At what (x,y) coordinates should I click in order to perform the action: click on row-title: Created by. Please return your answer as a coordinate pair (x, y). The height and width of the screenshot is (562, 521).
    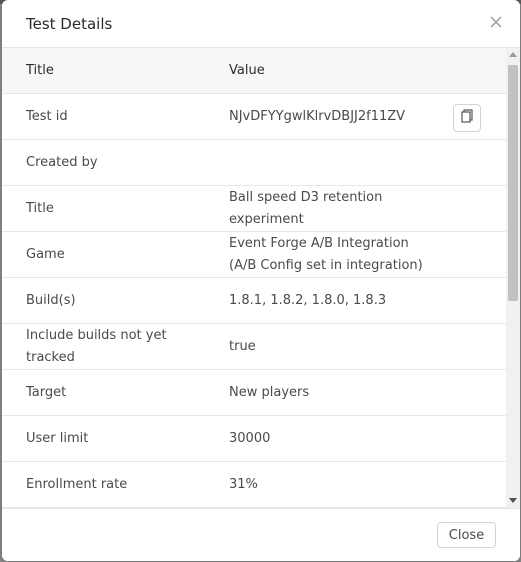
    Looking at the image, I should click on (62, 162).